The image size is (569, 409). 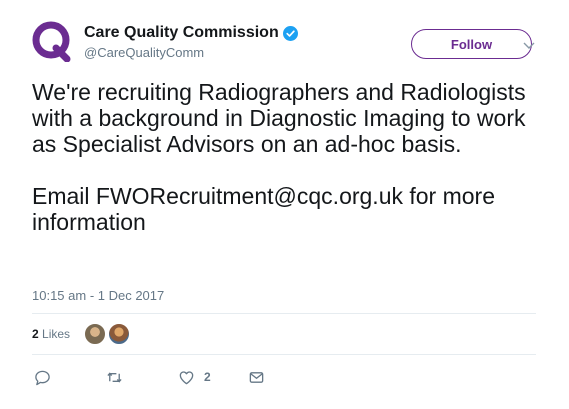 I want to click on account-name-block: Care Quality Commission @CareQualityComm, so click(x=191, y=42).